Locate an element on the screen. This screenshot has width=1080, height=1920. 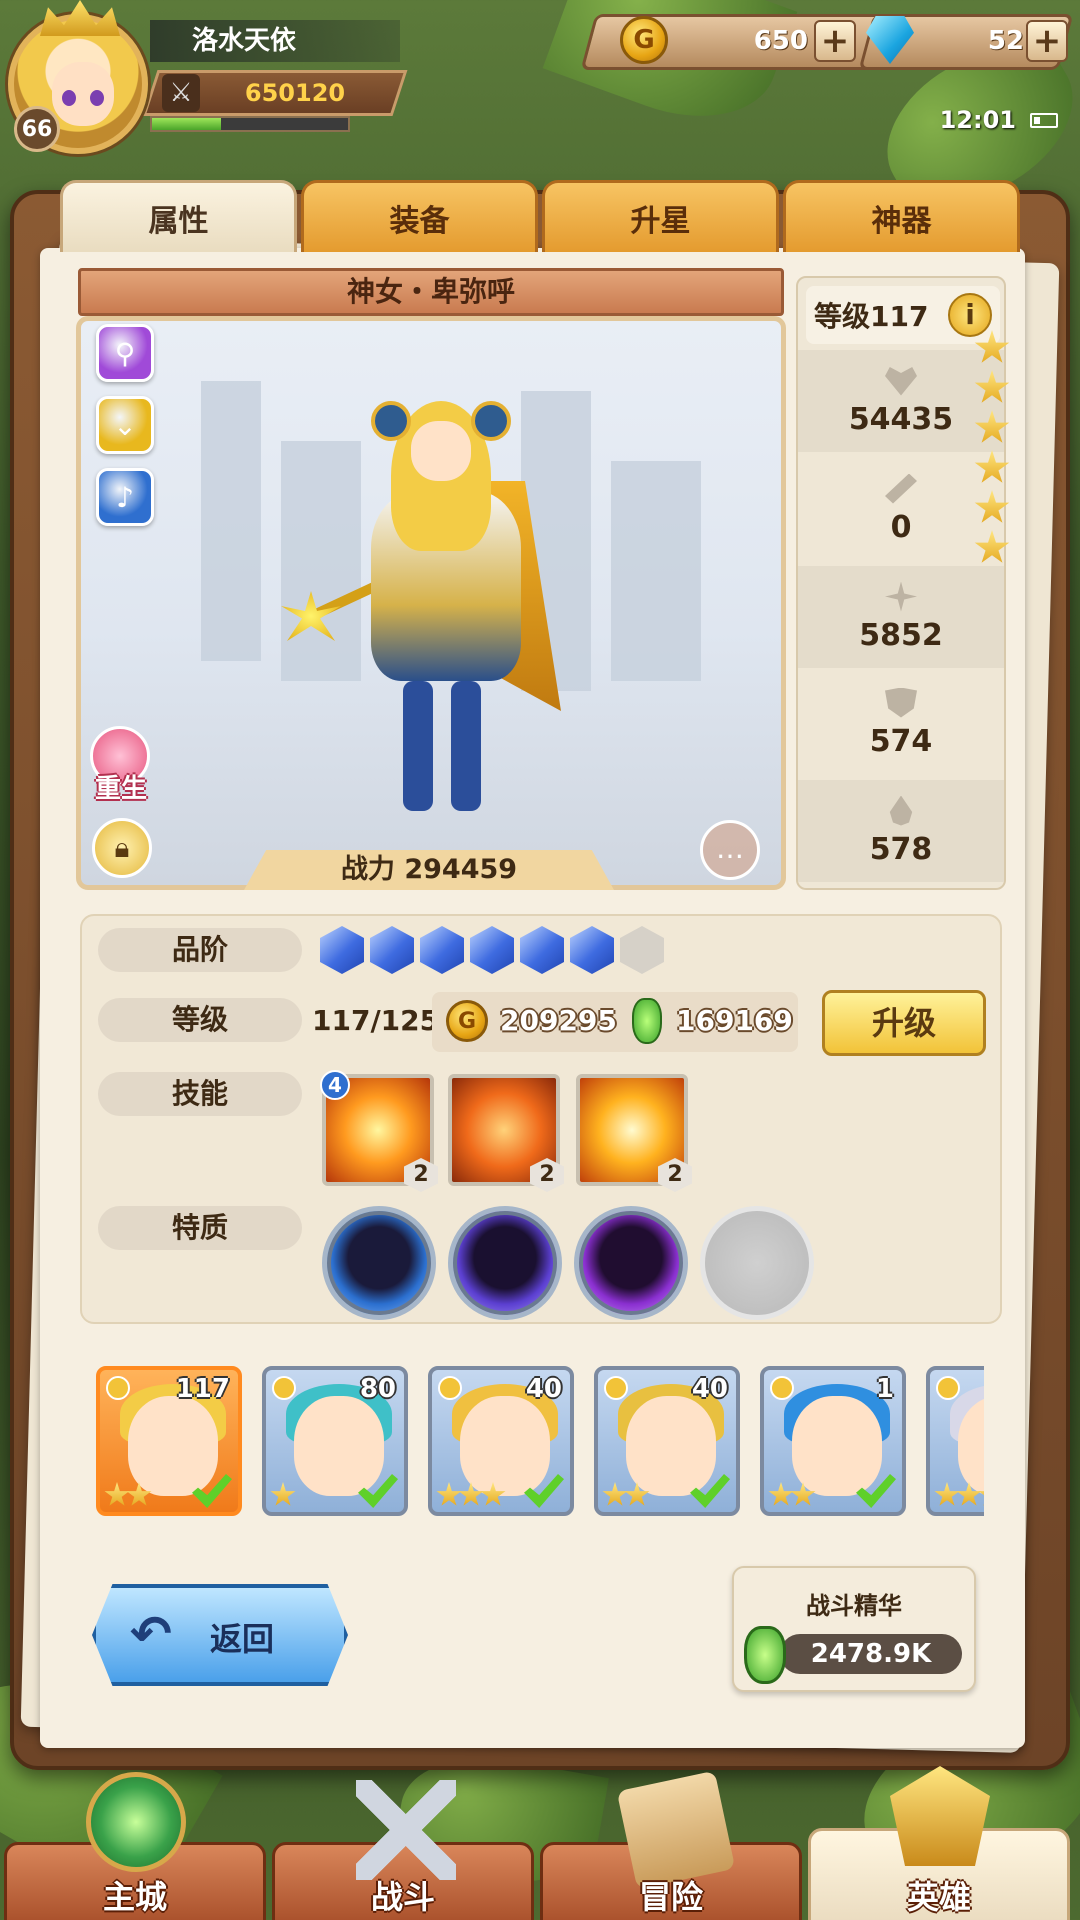
skill-level-badge: 4 is located at coordinates (335, 1085).